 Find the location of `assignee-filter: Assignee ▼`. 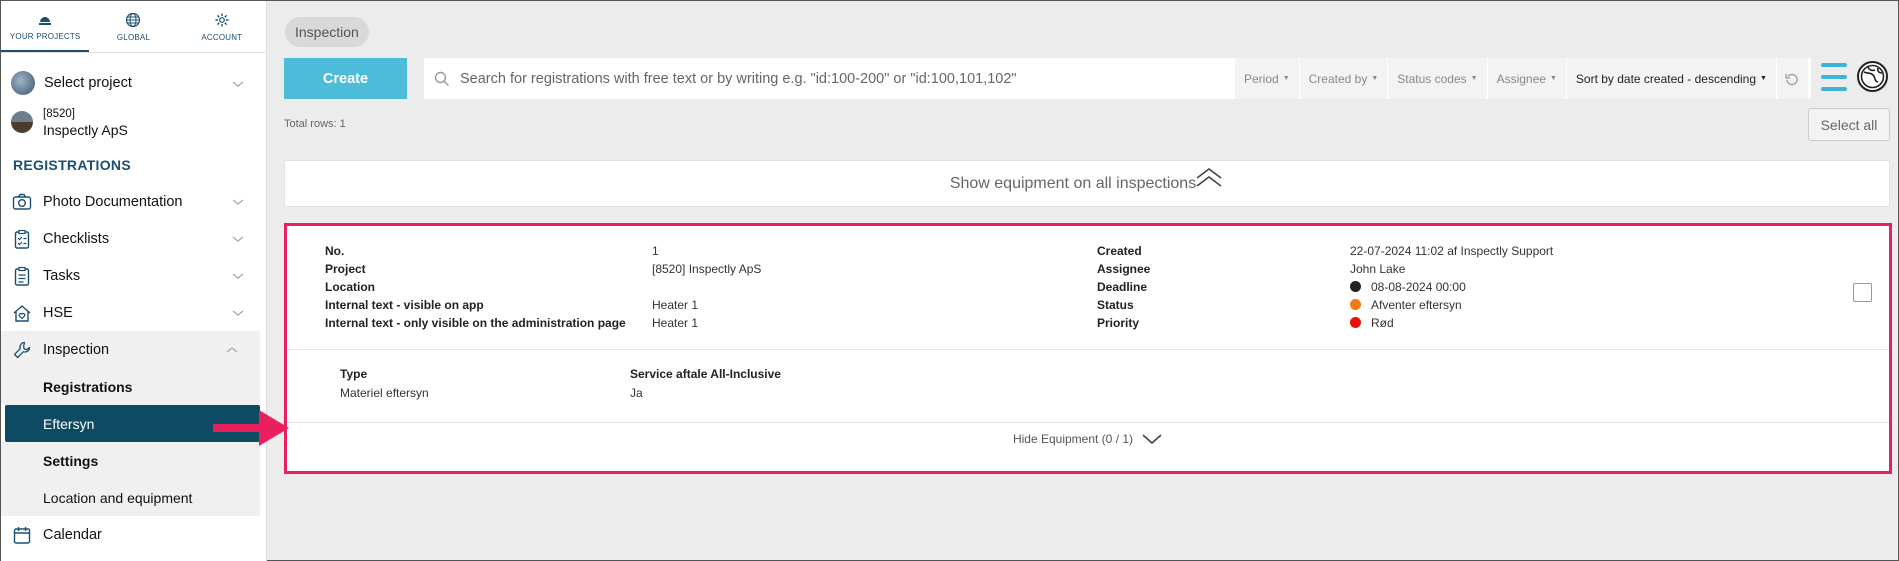

assignee-filter: Assignee ▼ is located at coordinates (1526, 78).